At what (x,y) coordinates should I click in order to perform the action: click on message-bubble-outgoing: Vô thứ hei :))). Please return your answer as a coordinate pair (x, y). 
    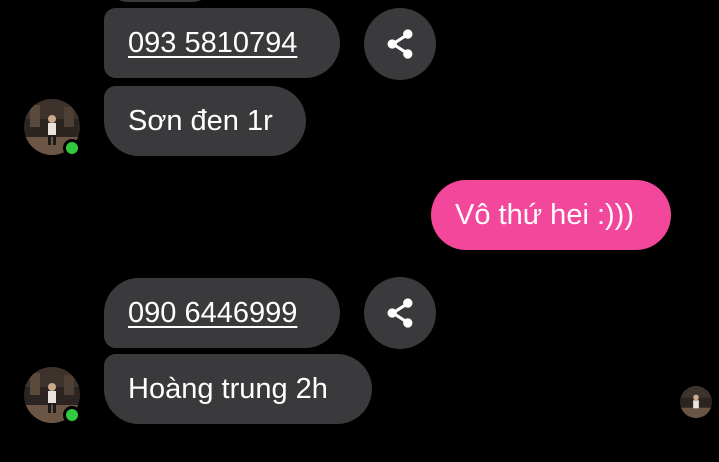
    Looking at the image, I should click on (551, 215).